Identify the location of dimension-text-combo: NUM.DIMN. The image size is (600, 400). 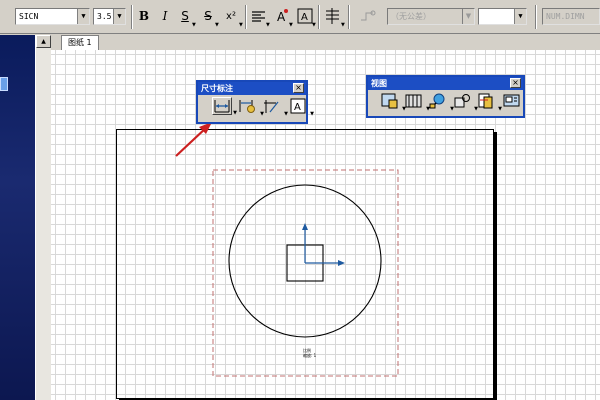
(571, 16).